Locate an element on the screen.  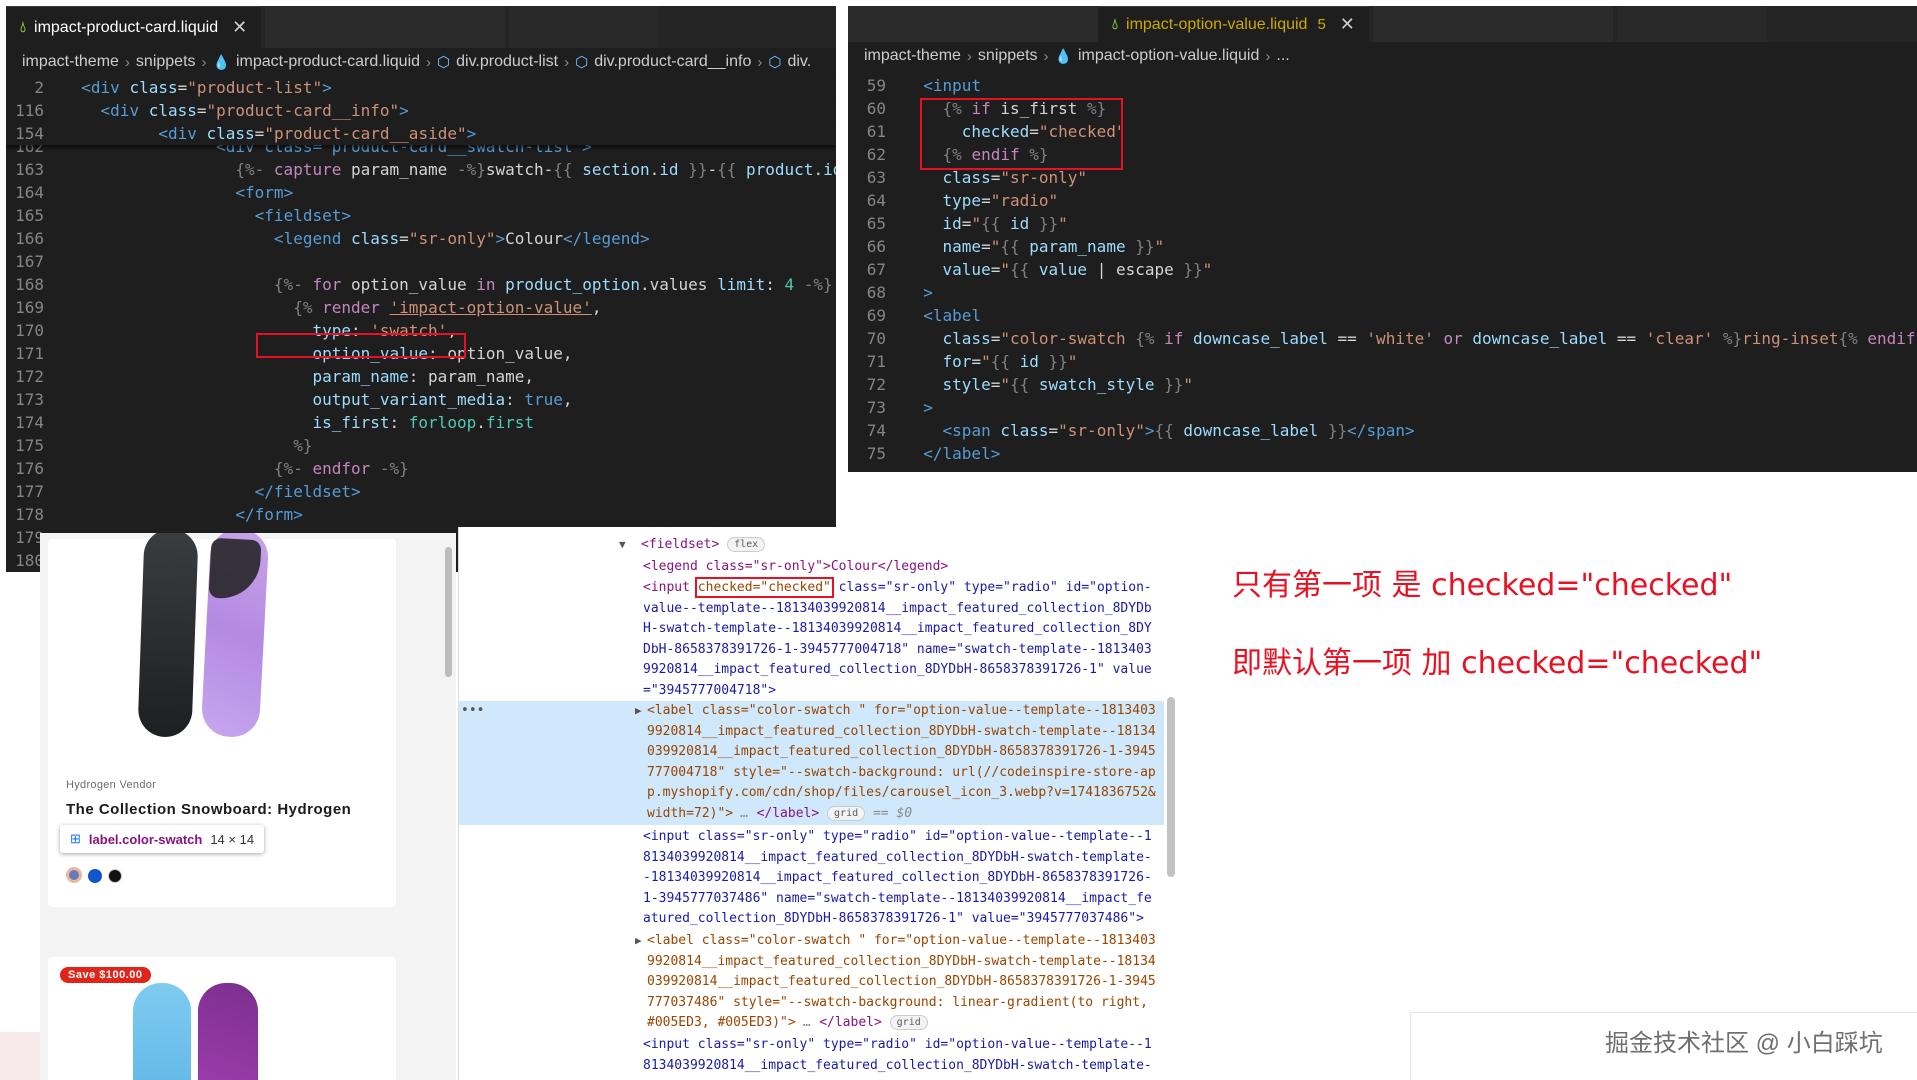
sale-badge: Save $100.00 is located at coordinates (105, 975).